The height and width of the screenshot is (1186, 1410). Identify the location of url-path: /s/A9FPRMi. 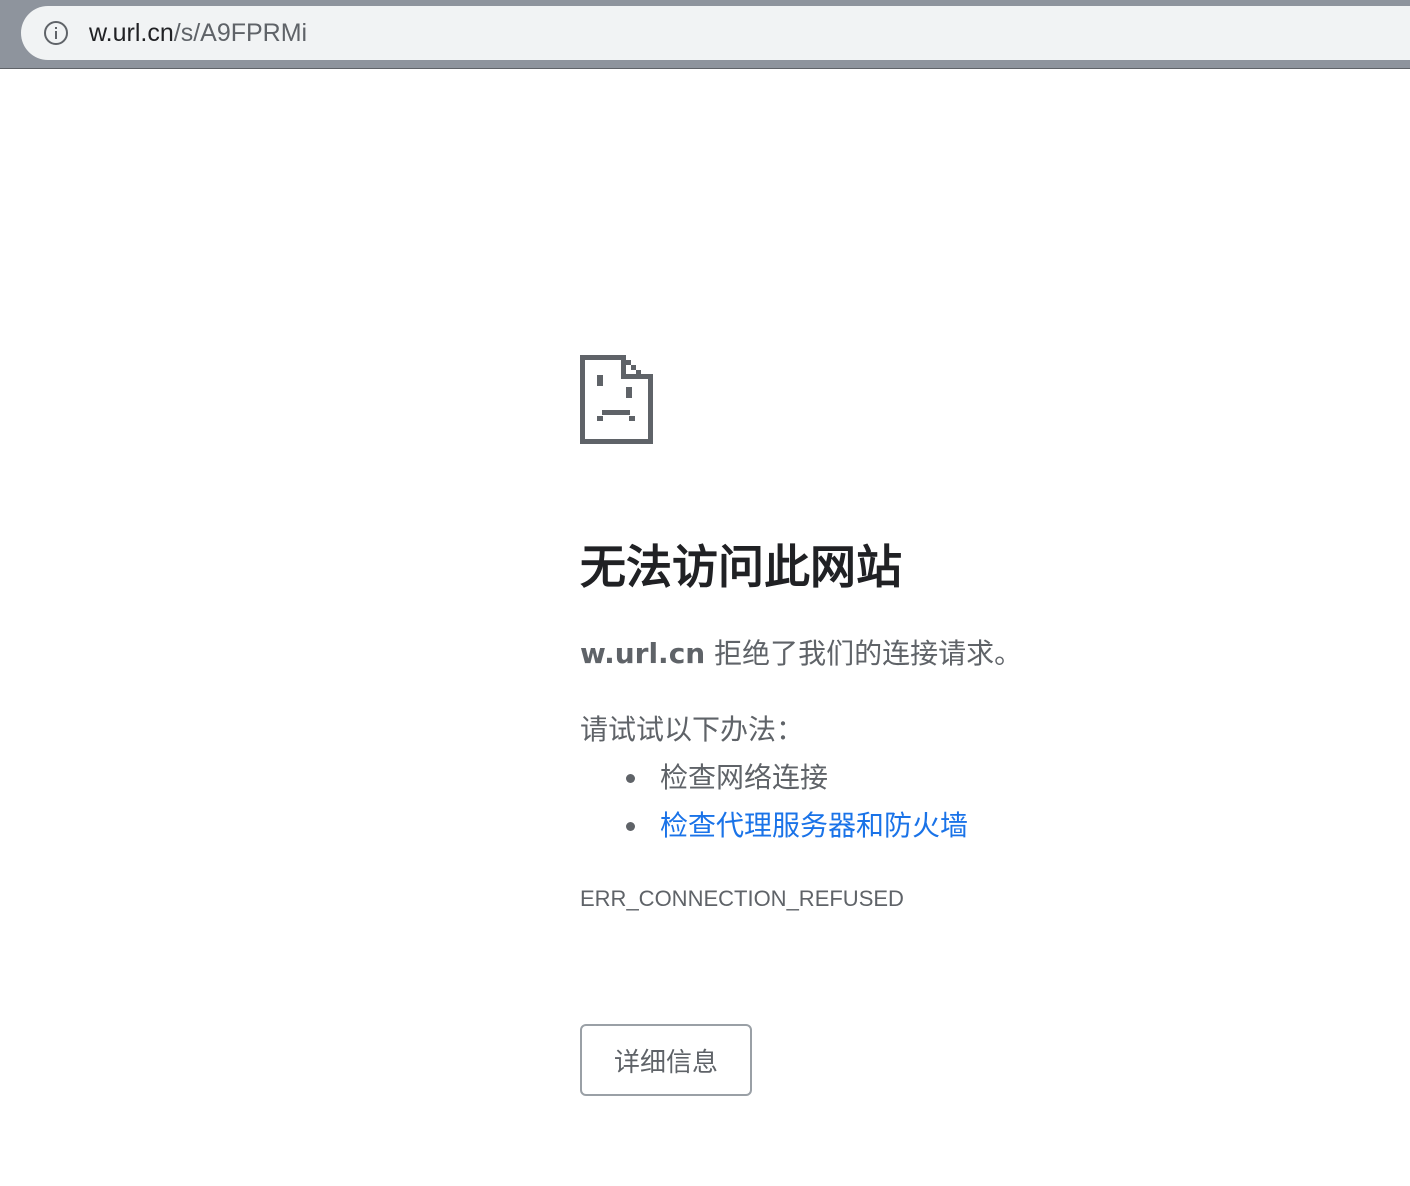
(240, 33).